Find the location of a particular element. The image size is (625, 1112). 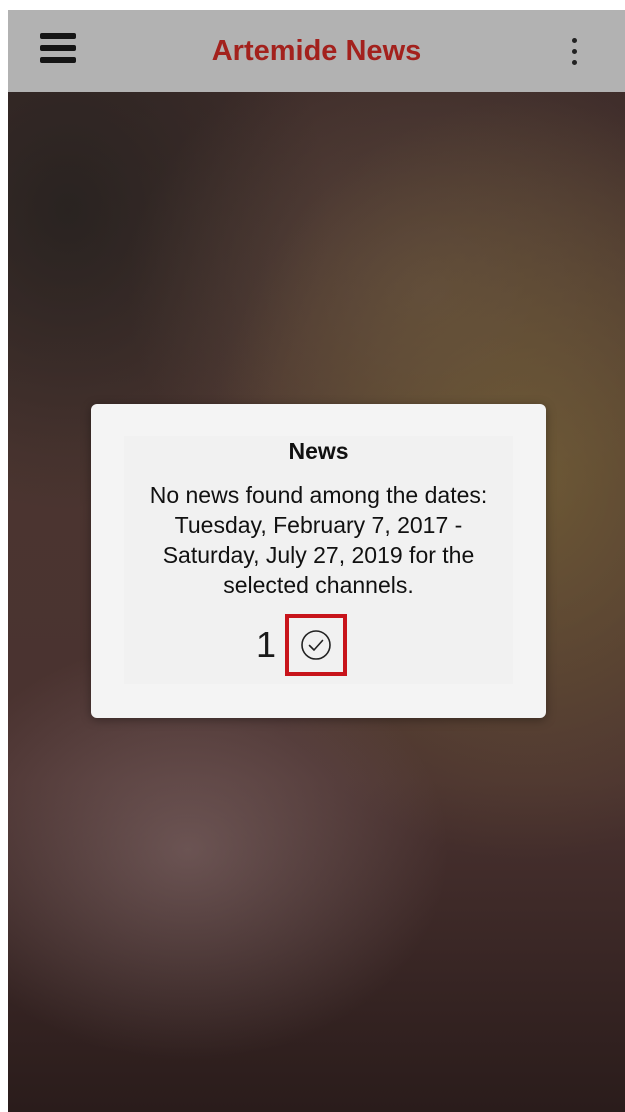

hamburger-menu-button is located at coordinates (58, 52).